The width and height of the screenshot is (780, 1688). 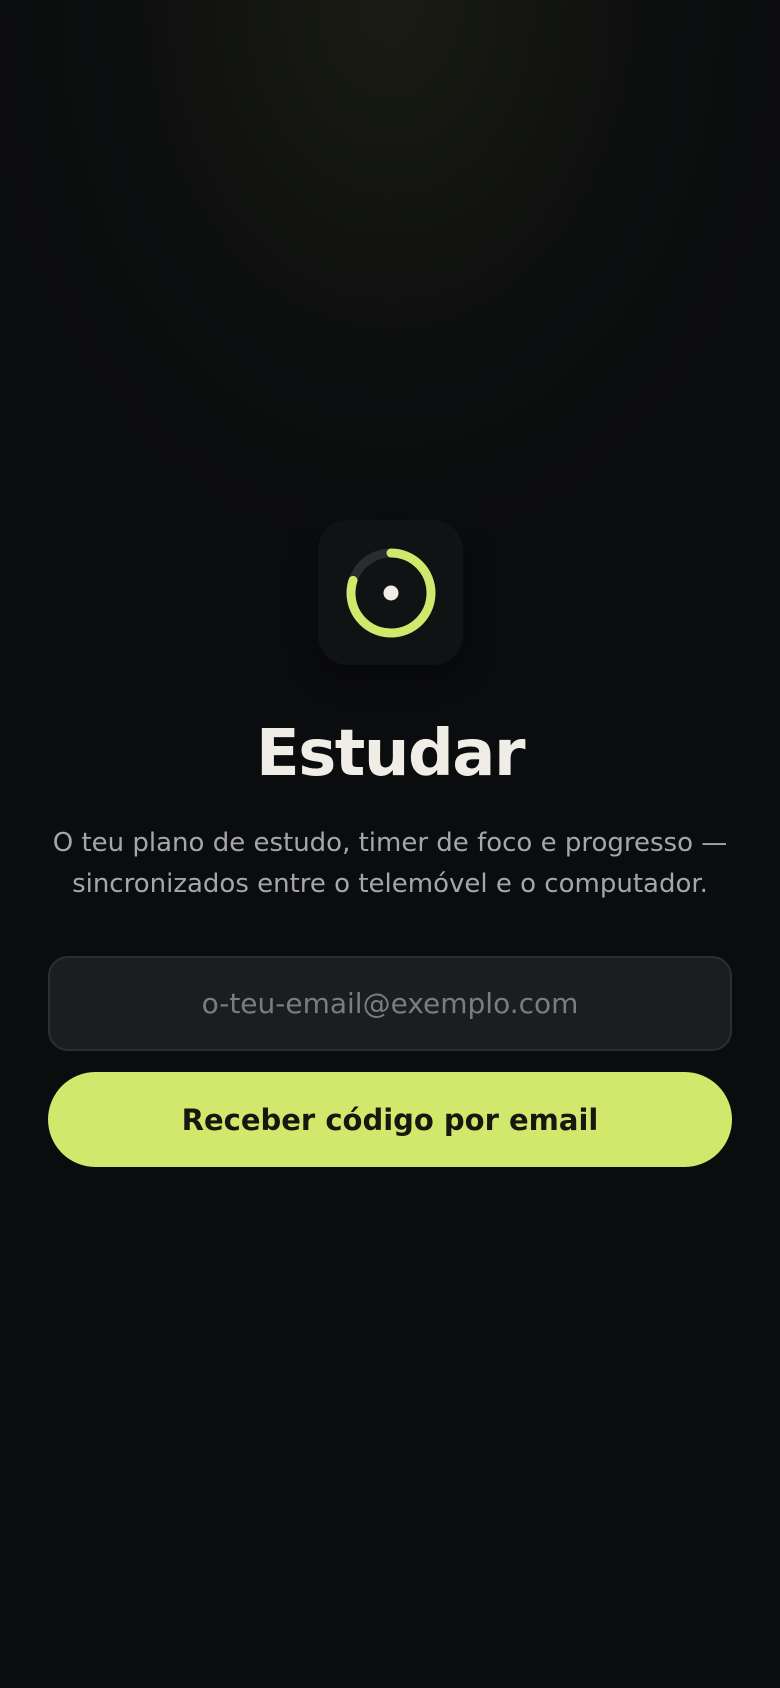 I want to click on logo-center-dot, so click(x=390, y=592).